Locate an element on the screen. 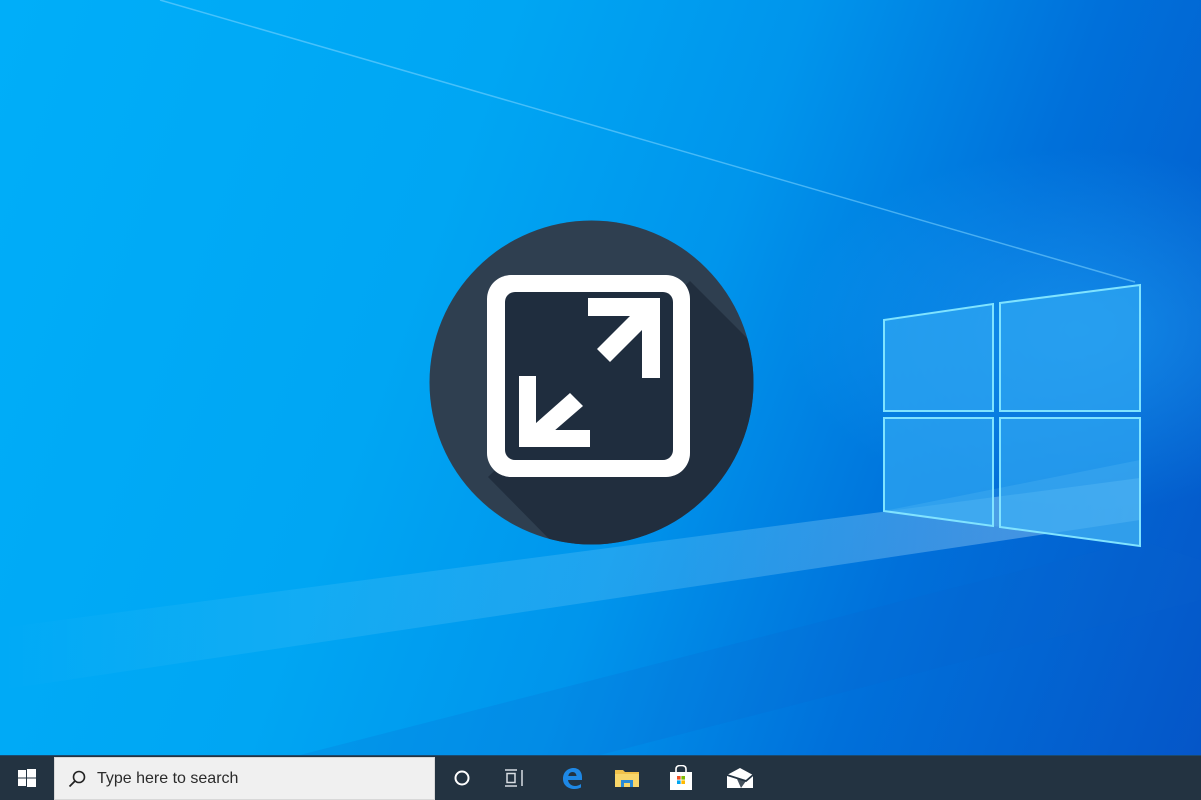 This screenshot has height=800, width=1201. file-explorer-button is located at coordinates (627, 778).